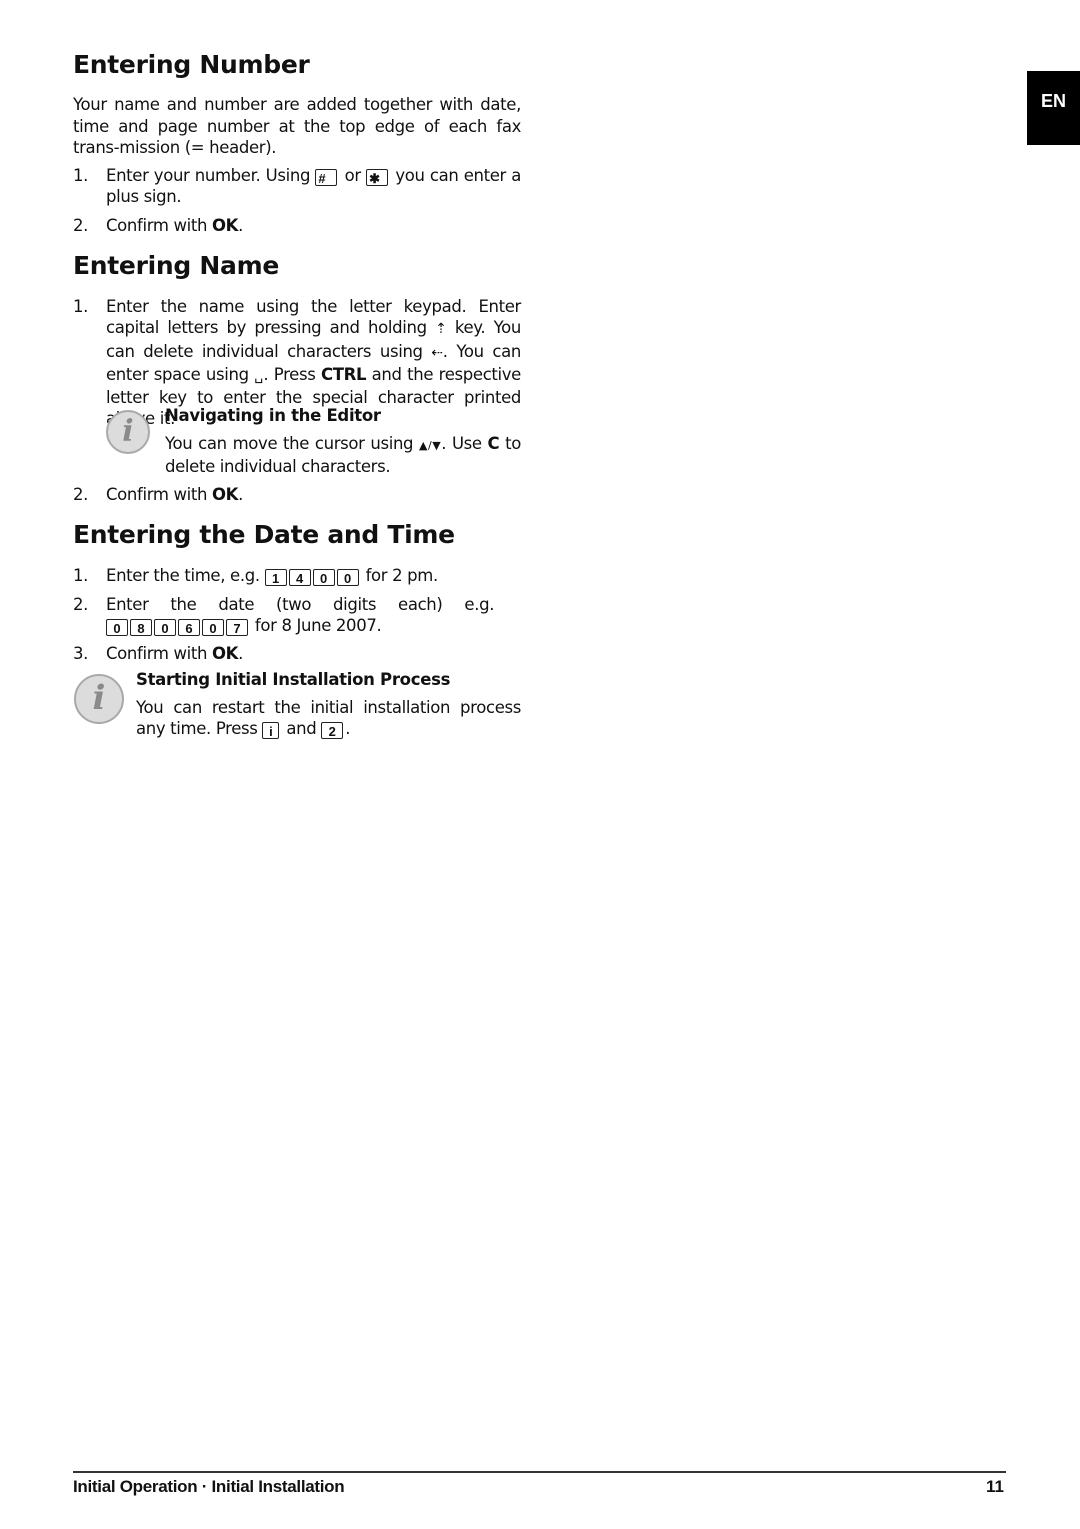  I want to click on ctrl-key-label: CTRL, so click(343, 374).